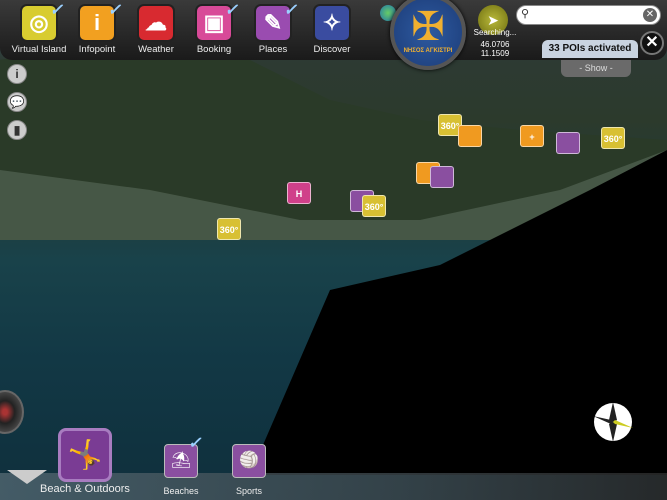  I want to click on jumping-person-icon: 🤸, so click(85, 454).